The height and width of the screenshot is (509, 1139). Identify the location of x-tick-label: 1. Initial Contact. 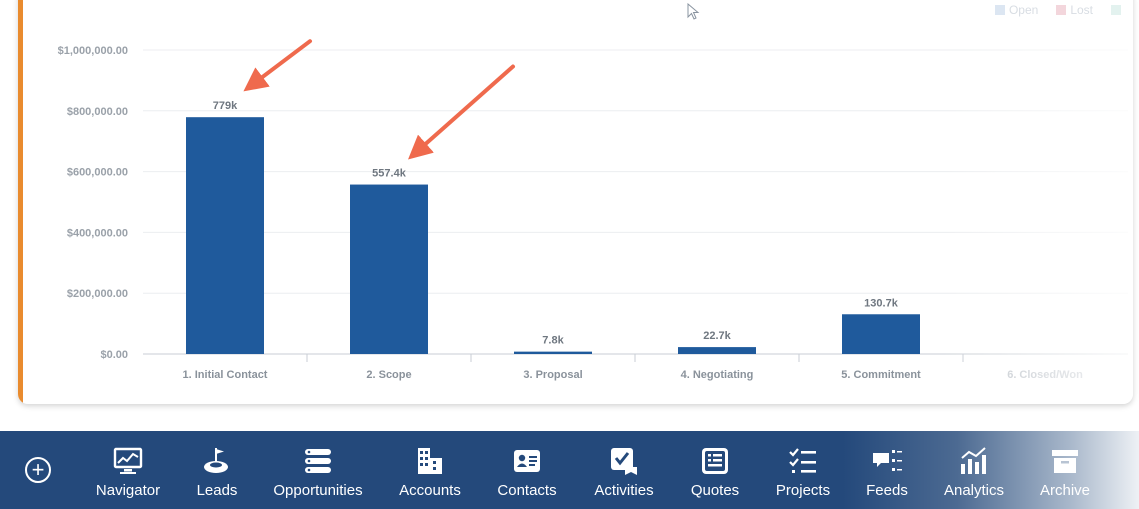
(225, 375).